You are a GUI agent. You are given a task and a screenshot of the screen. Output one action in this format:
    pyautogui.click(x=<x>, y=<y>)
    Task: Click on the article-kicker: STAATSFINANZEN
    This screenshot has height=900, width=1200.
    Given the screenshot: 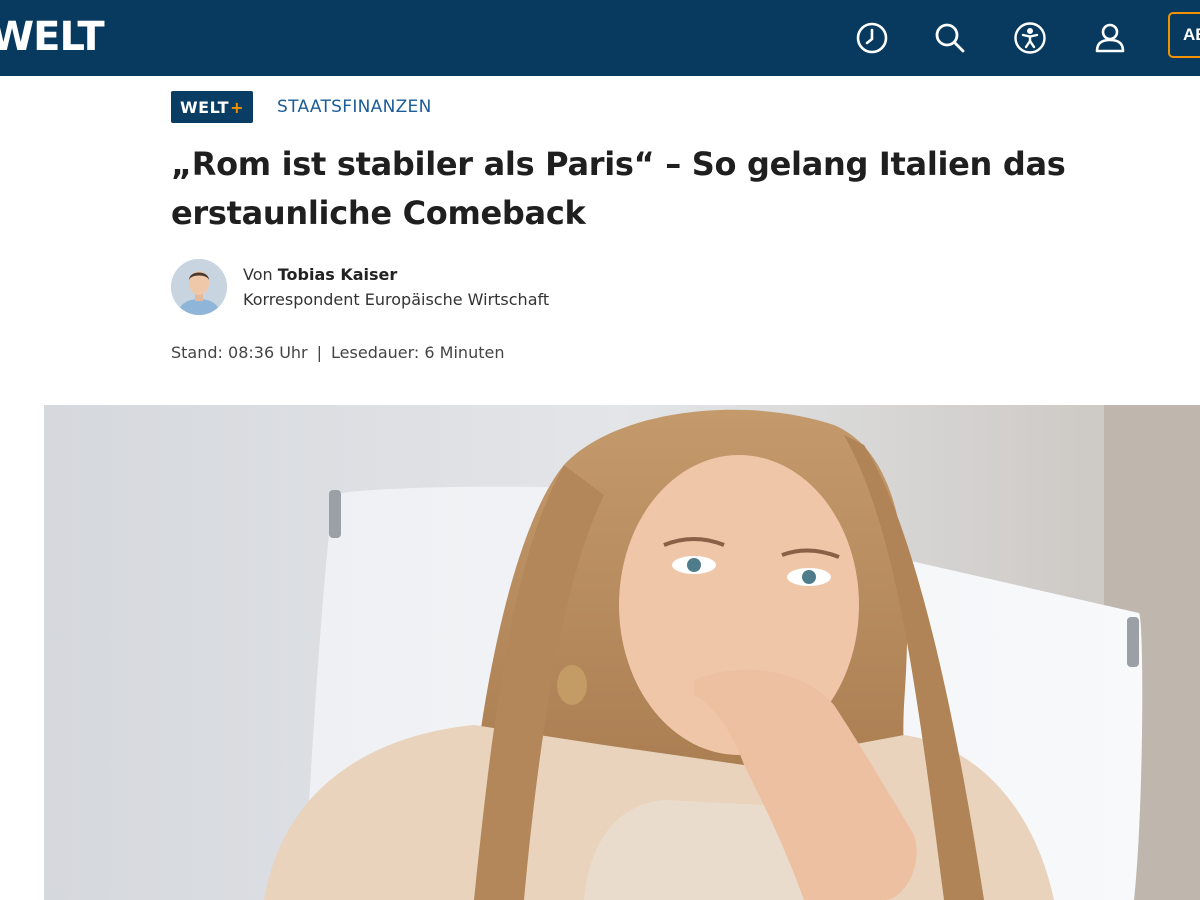 What is the action you would take?
    pyautogui.click(x=354, y=107)
    